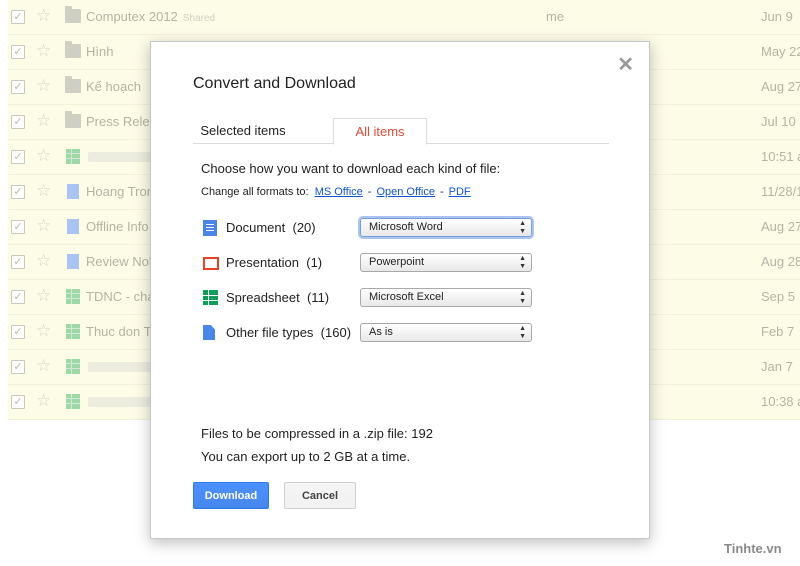 This screenshot has height=566, width=800. Describe the element at coordinates (289, 332) in the screenshot. I see `file-type-label: Other file types (160)` at that location.